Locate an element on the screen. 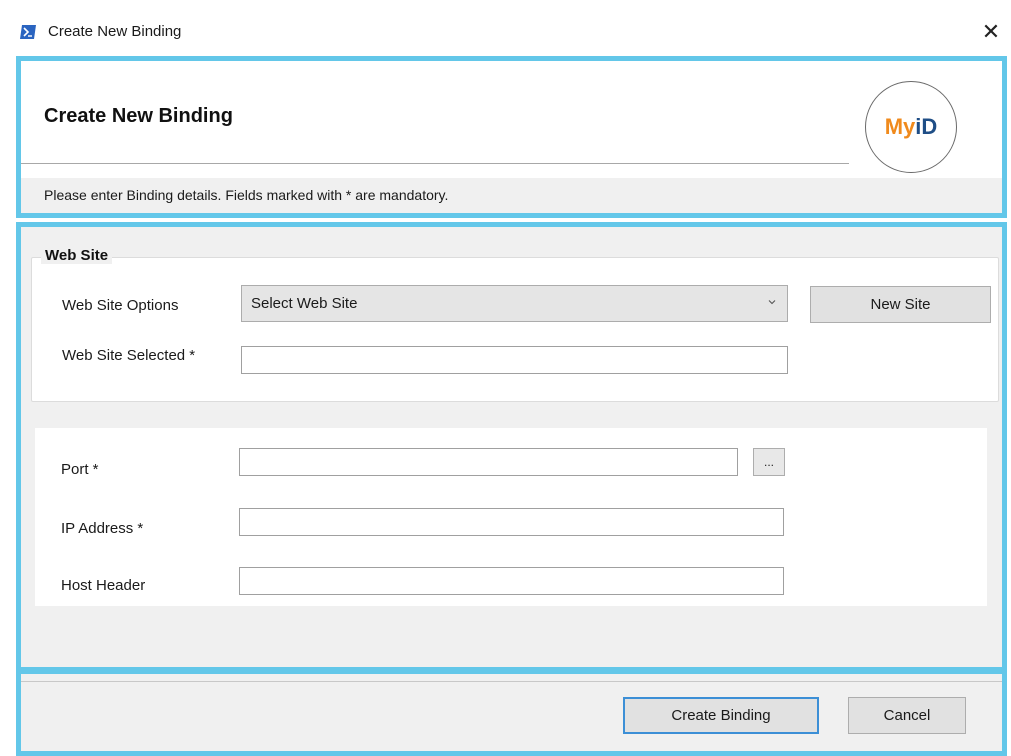  cancel-button: Cancel is located at coordinates (907, 715).